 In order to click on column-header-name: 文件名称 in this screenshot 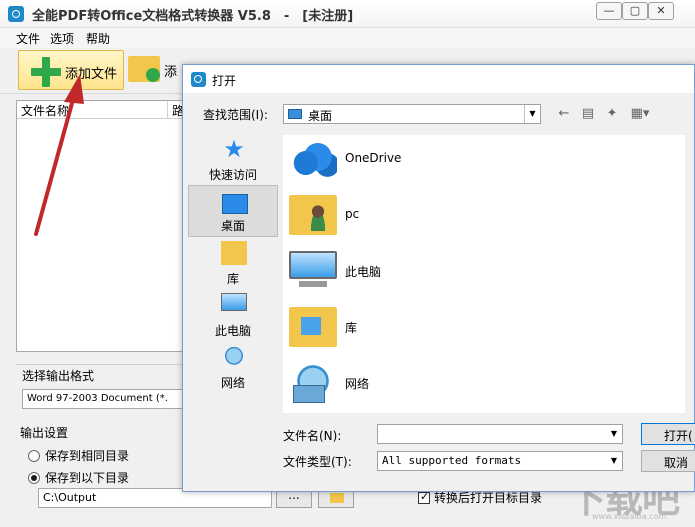, I will do `click(45, 110)`.